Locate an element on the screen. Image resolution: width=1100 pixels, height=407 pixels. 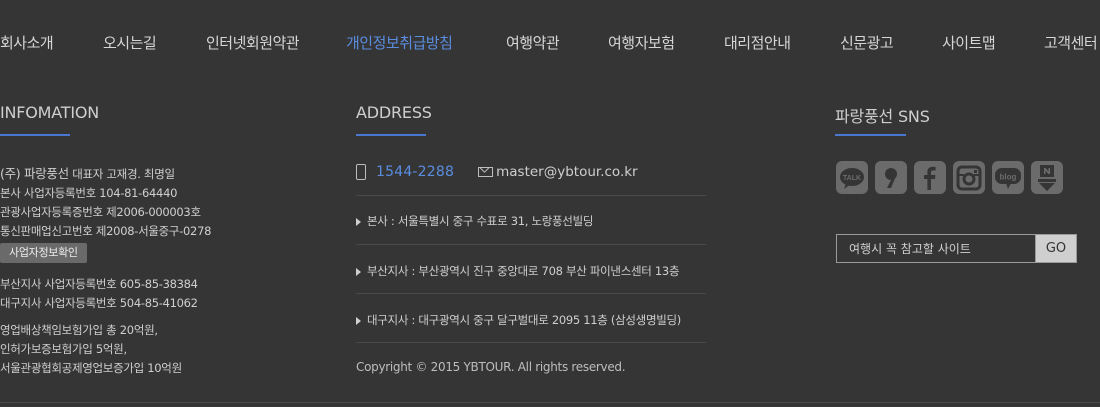
facebook-icon is located at coordinates (930, 177).